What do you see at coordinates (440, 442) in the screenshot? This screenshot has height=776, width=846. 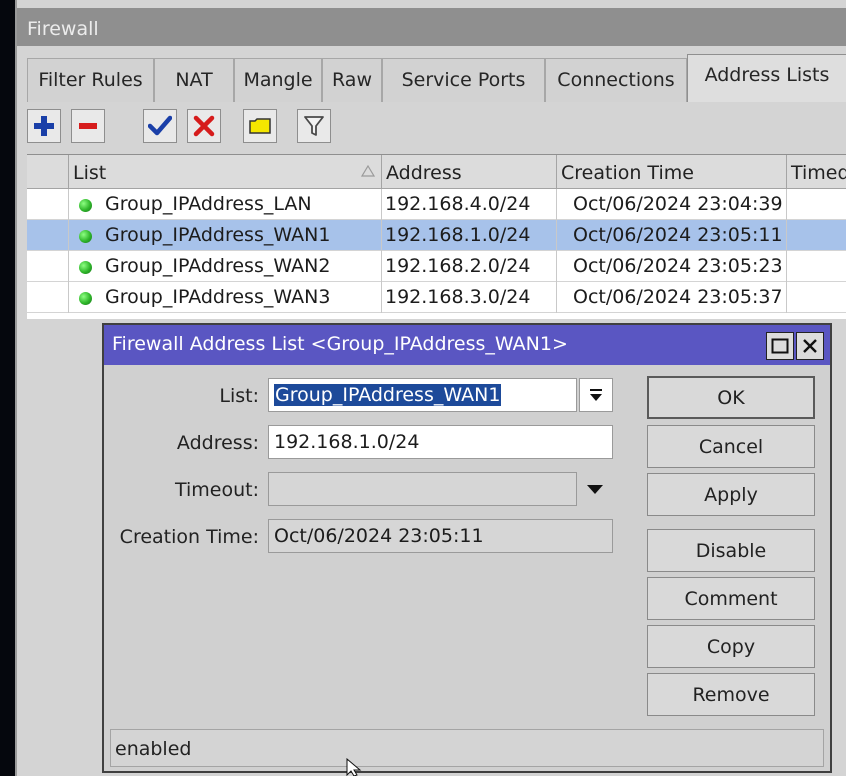 I see `address-input: 192.168.1.0/24` at bounding box center [440, 442].